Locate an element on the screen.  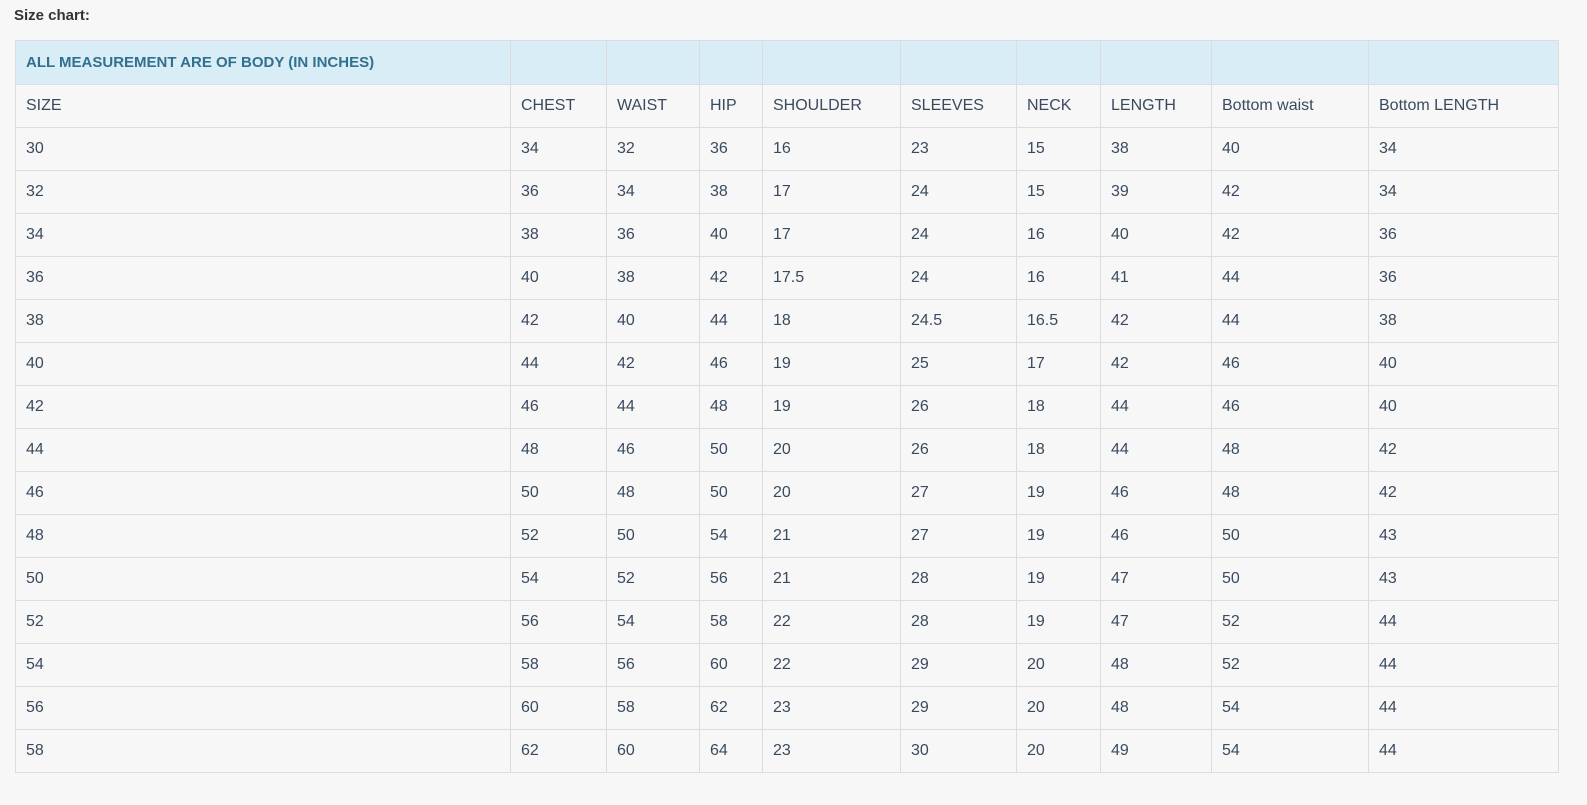
table-row: 36 40 38 42 17.5 24 16 41 44 36 is located at coordinates (787, 278).